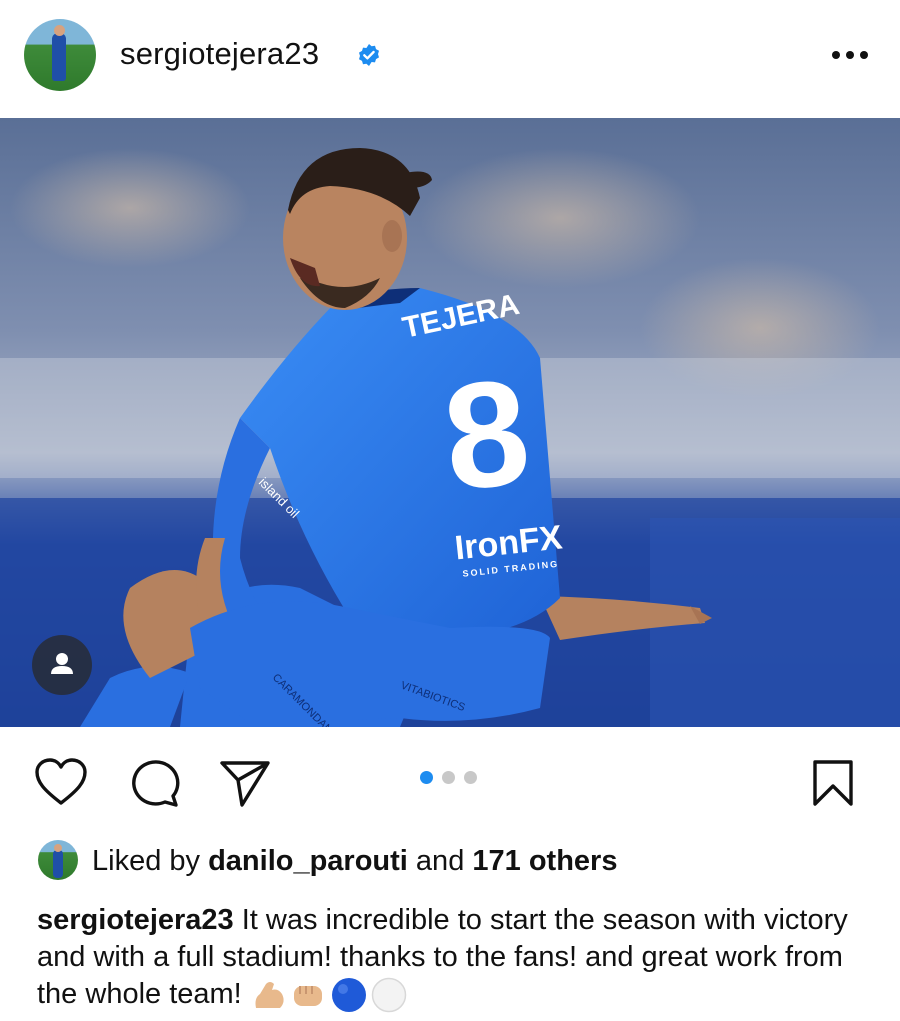  What do you see at coordinates (308, 861) in the screenshot?
I see `liker-username: danilo_parouti` at bounding box center [308, 861].